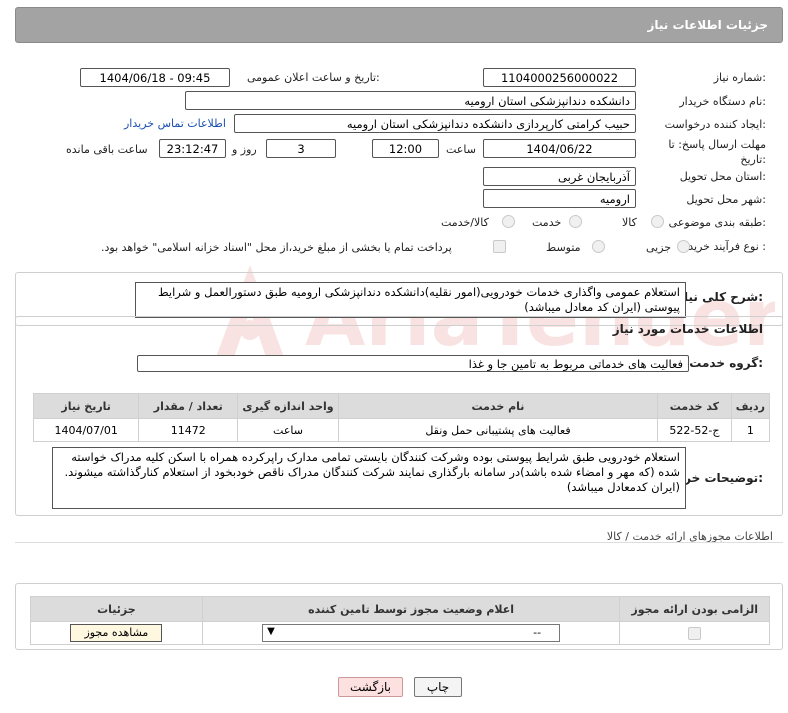  I want to click on category-label: طبقه بندی موضوعی:, so click(717, 222).